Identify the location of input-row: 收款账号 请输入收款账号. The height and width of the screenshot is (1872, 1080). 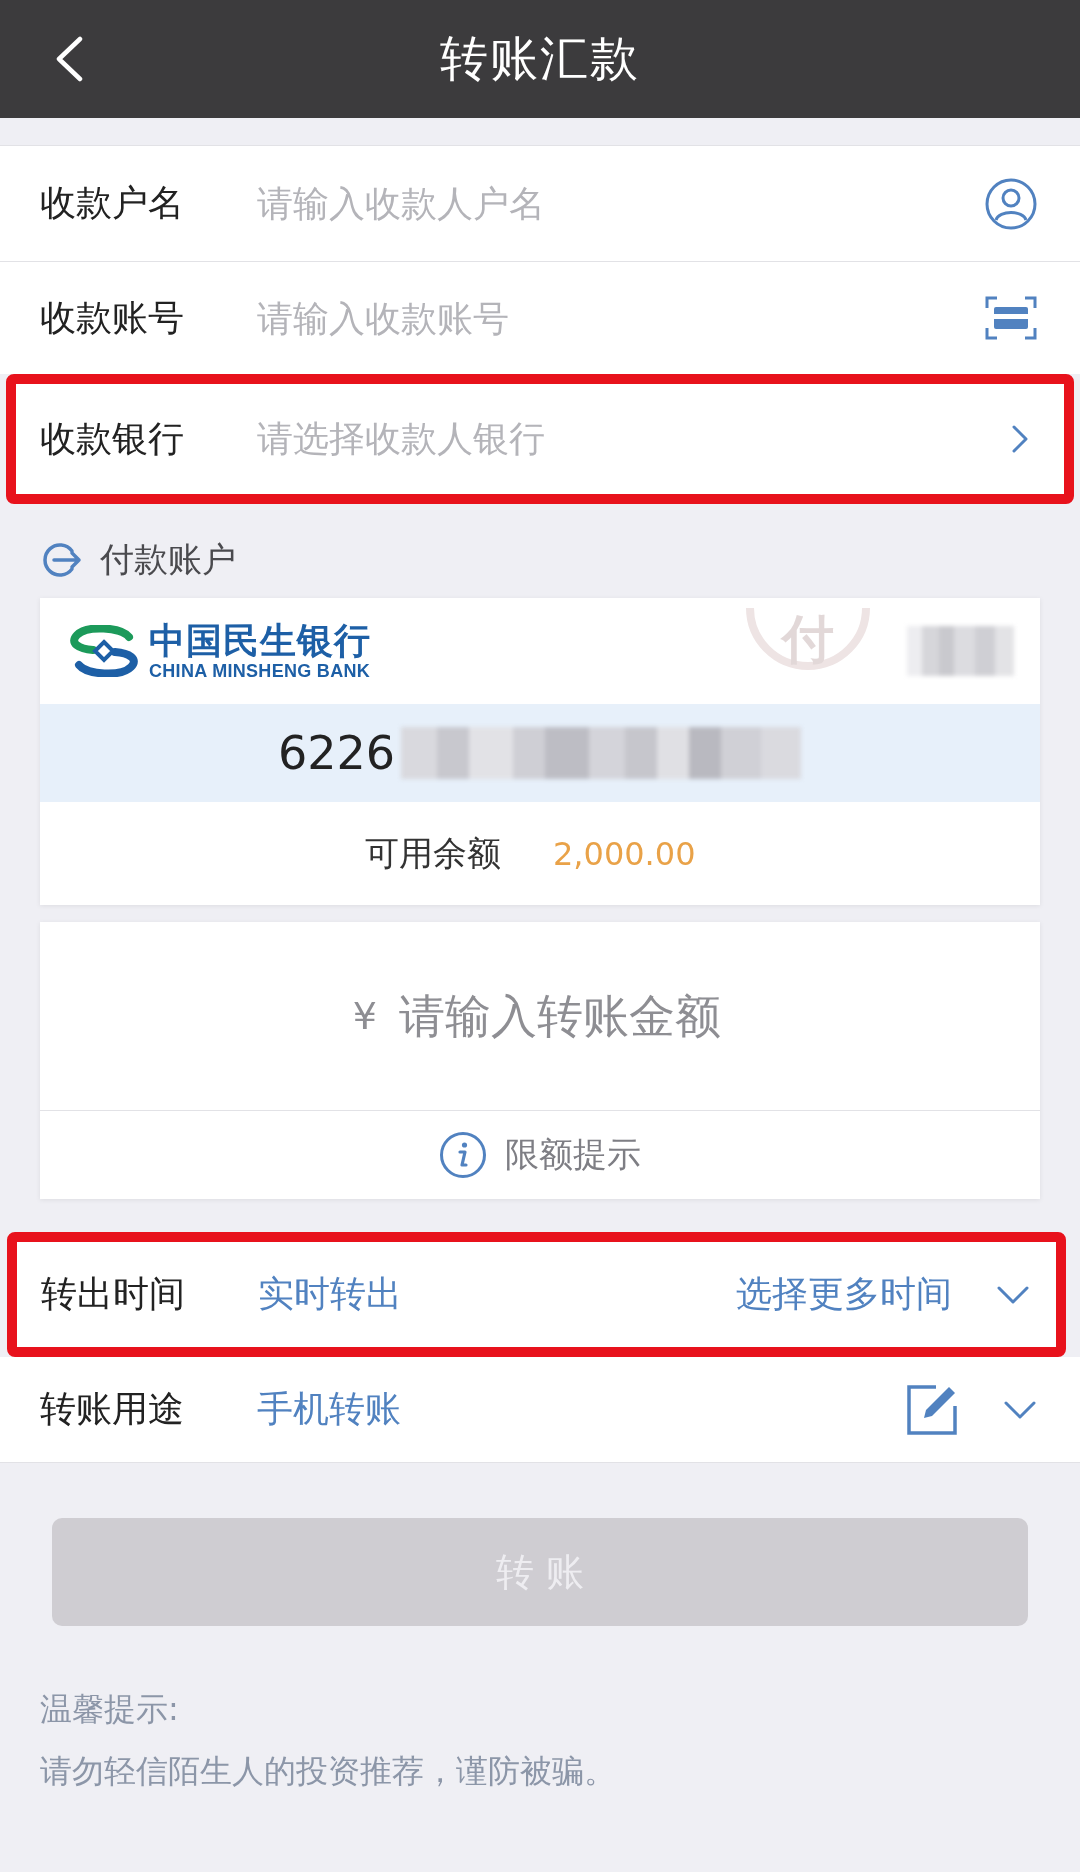
(540, 318).